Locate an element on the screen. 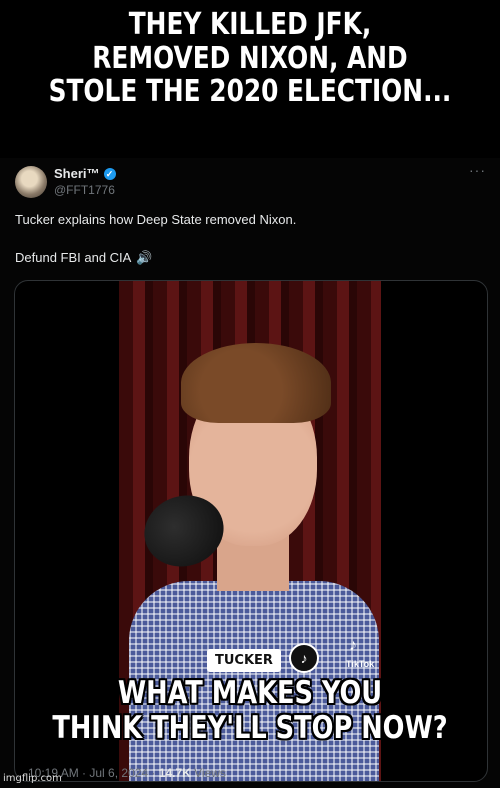 This screenshot has width=500, height=788. tweet-date: Jul 6, 2024 is located at coordinates (118, 773).